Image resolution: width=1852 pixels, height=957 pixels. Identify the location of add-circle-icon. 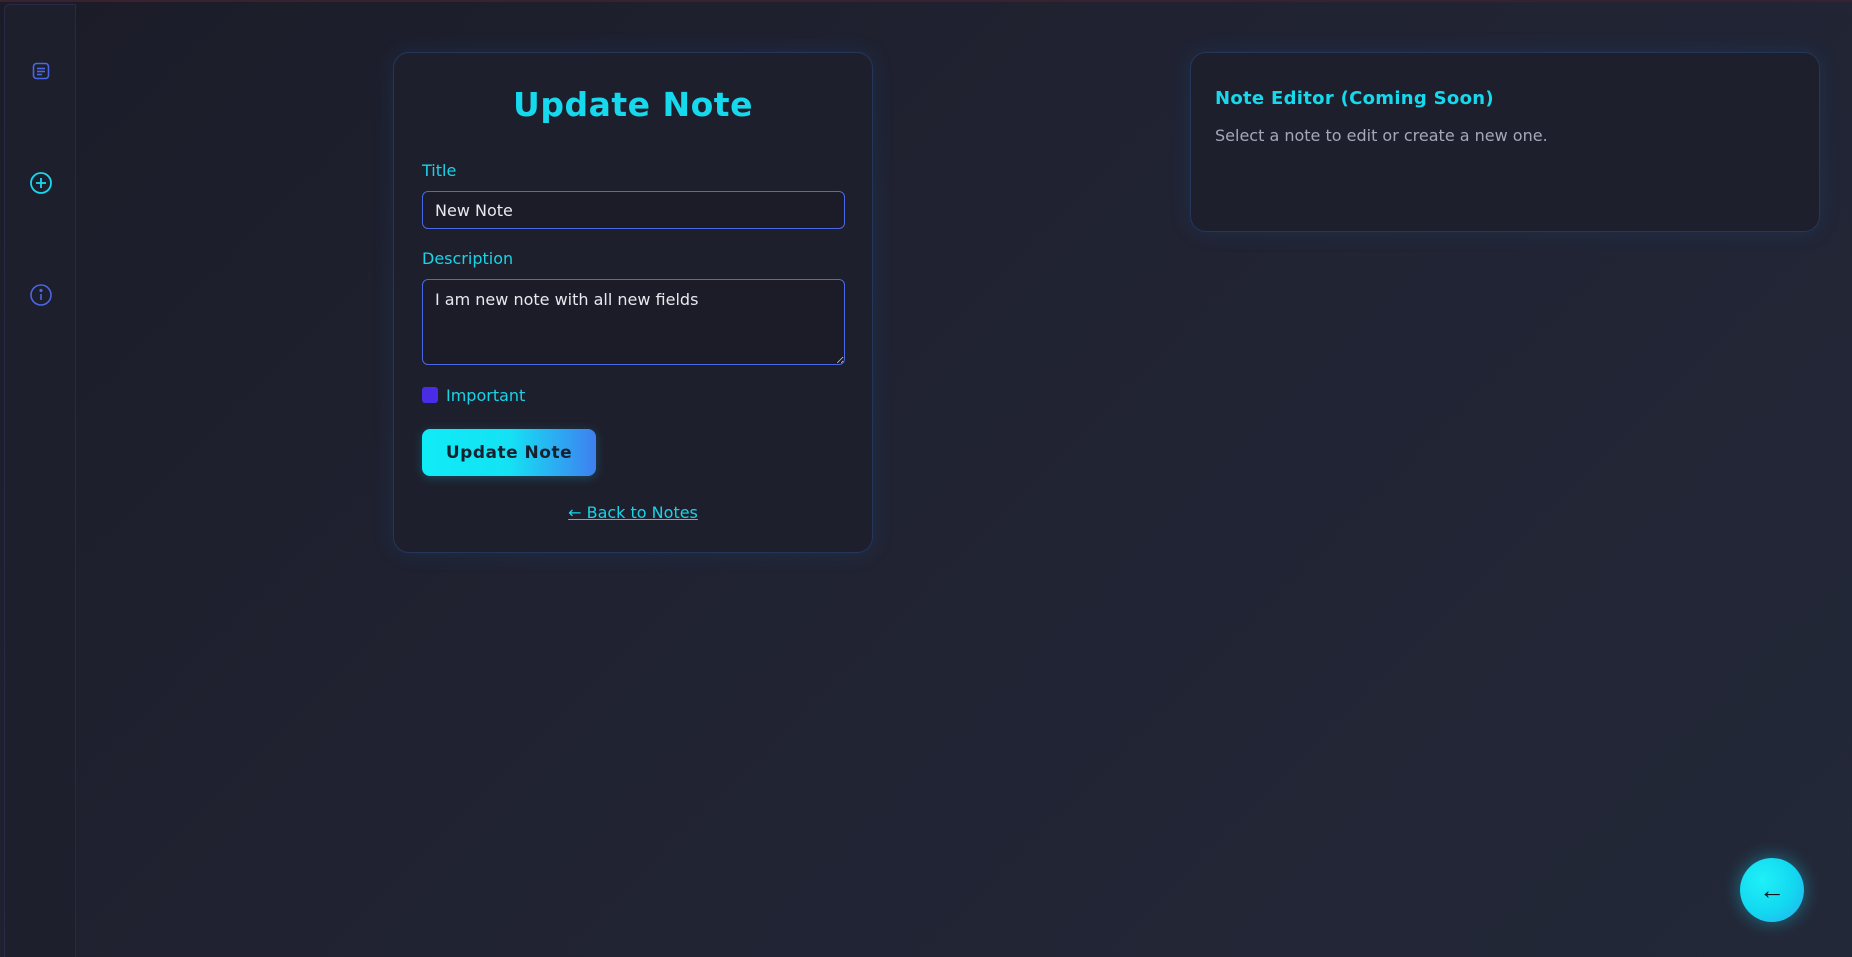
(41, 183).